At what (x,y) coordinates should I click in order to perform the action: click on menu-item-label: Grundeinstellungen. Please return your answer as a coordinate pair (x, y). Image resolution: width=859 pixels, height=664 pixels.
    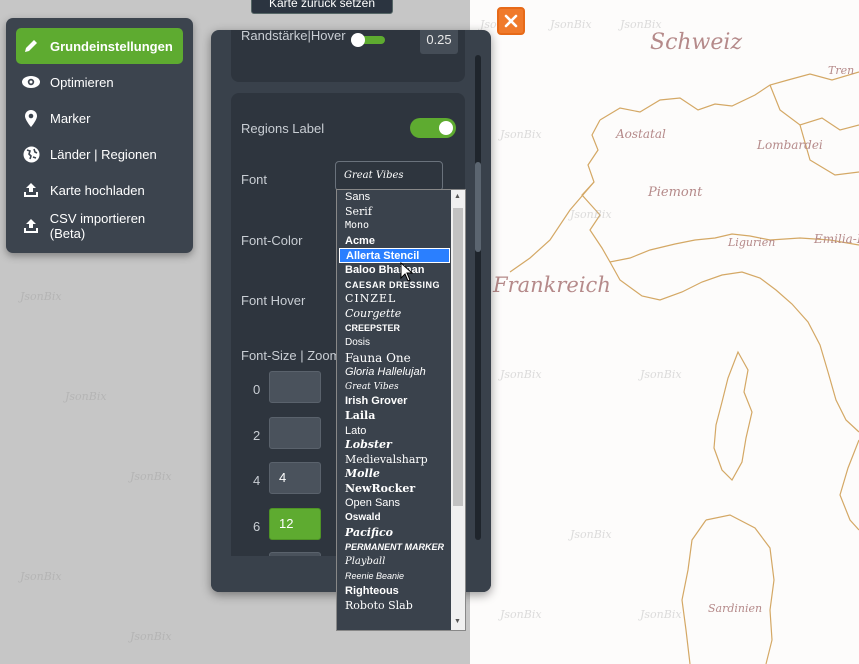
    Looking at the image, I should click on (111, 46).